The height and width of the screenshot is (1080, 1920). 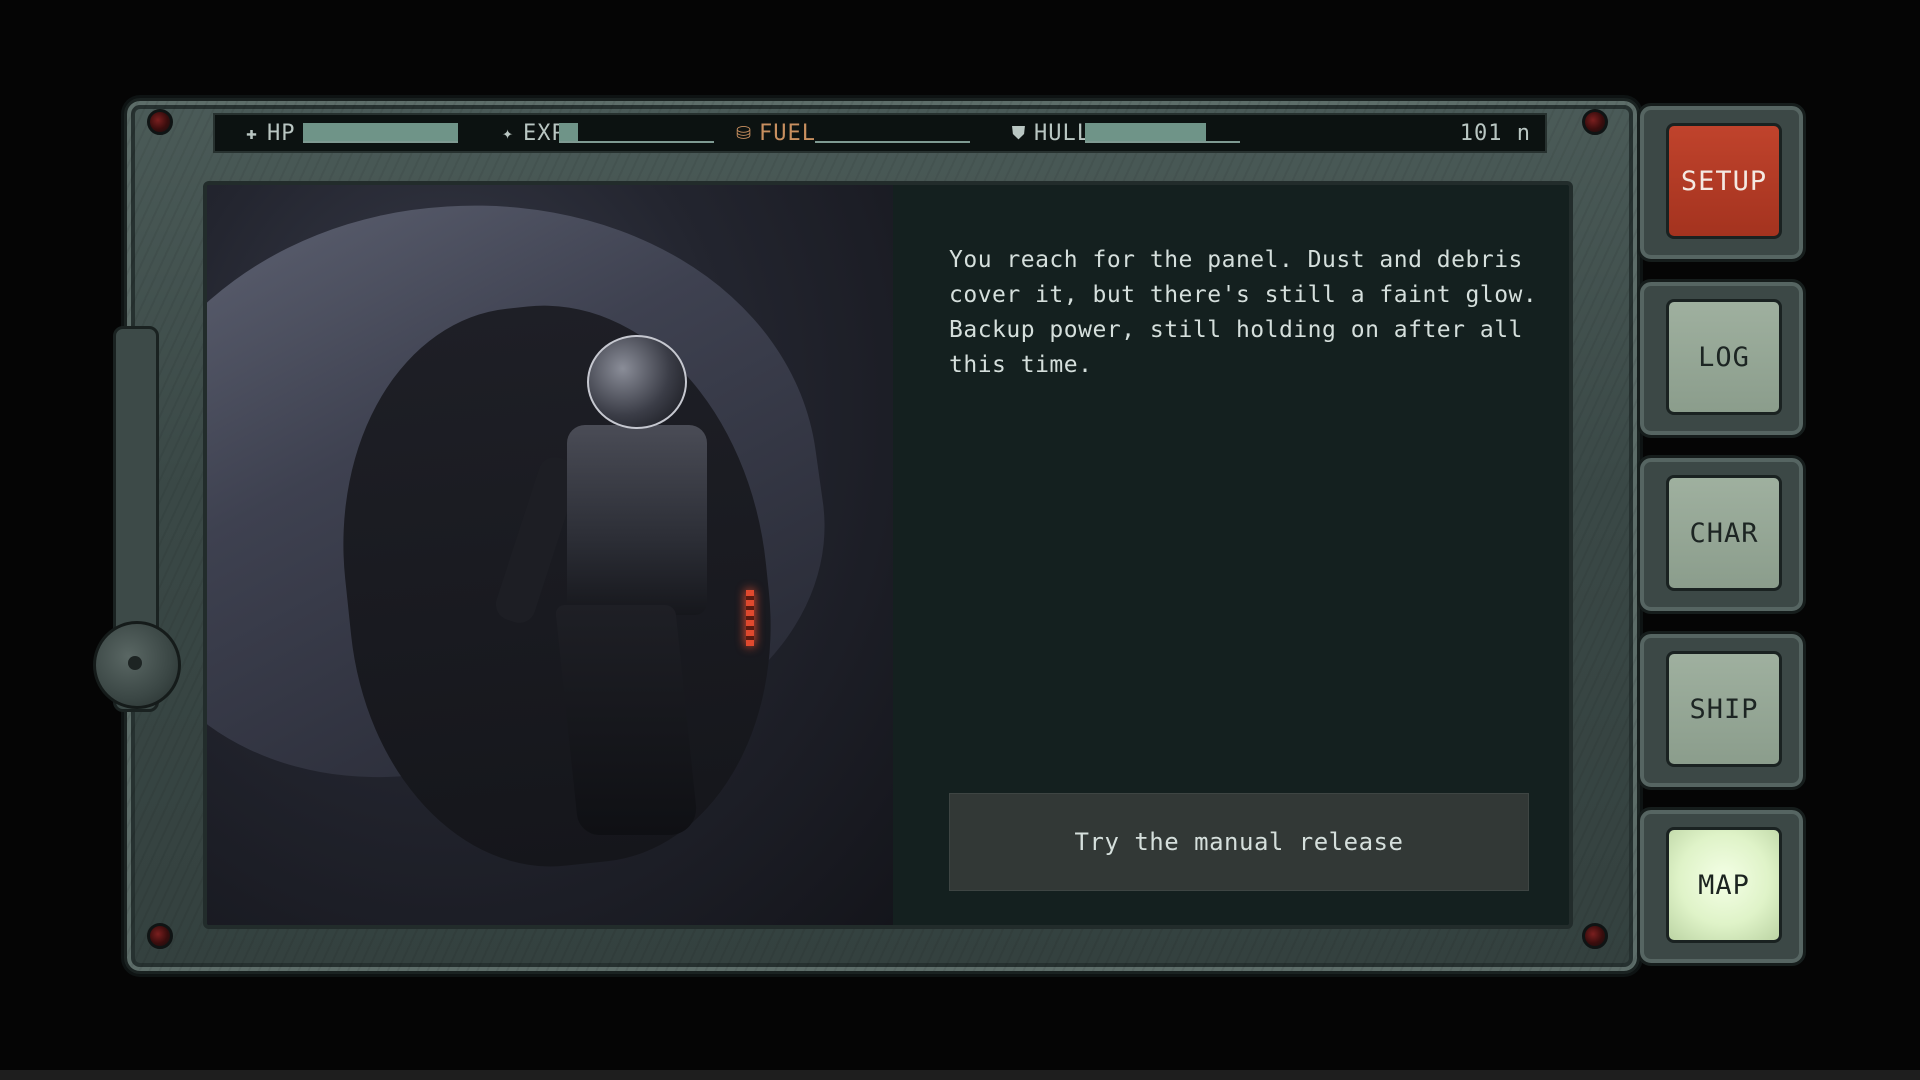 I want to click on setup-button: SETUP, so click(x=1721, y=182).